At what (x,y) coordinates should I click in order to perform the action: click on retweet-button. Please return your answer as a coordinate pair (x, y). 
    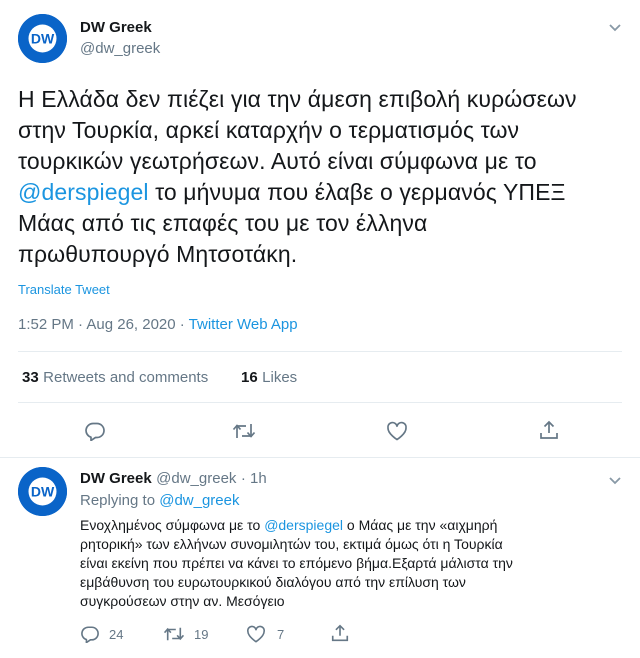
    Looking at the image, I should click on (244, 431).